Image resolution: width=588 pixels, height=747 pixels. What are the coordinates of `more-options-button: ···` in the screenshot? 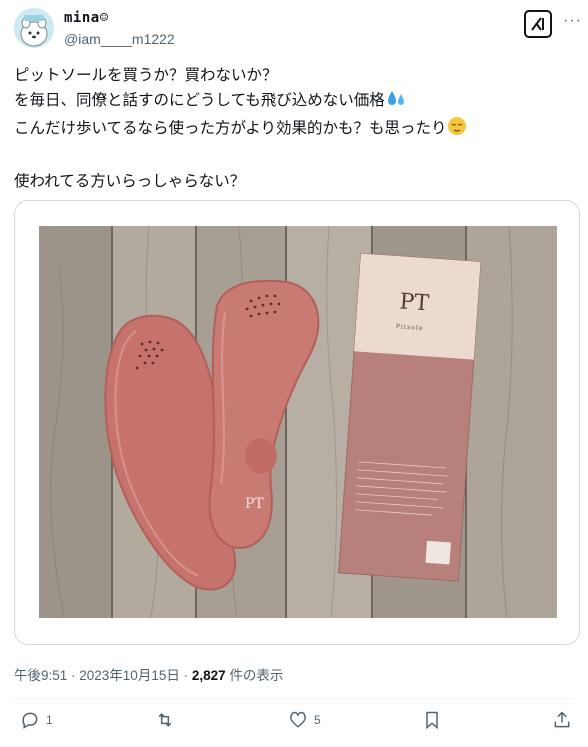 It's located at (572, 21).